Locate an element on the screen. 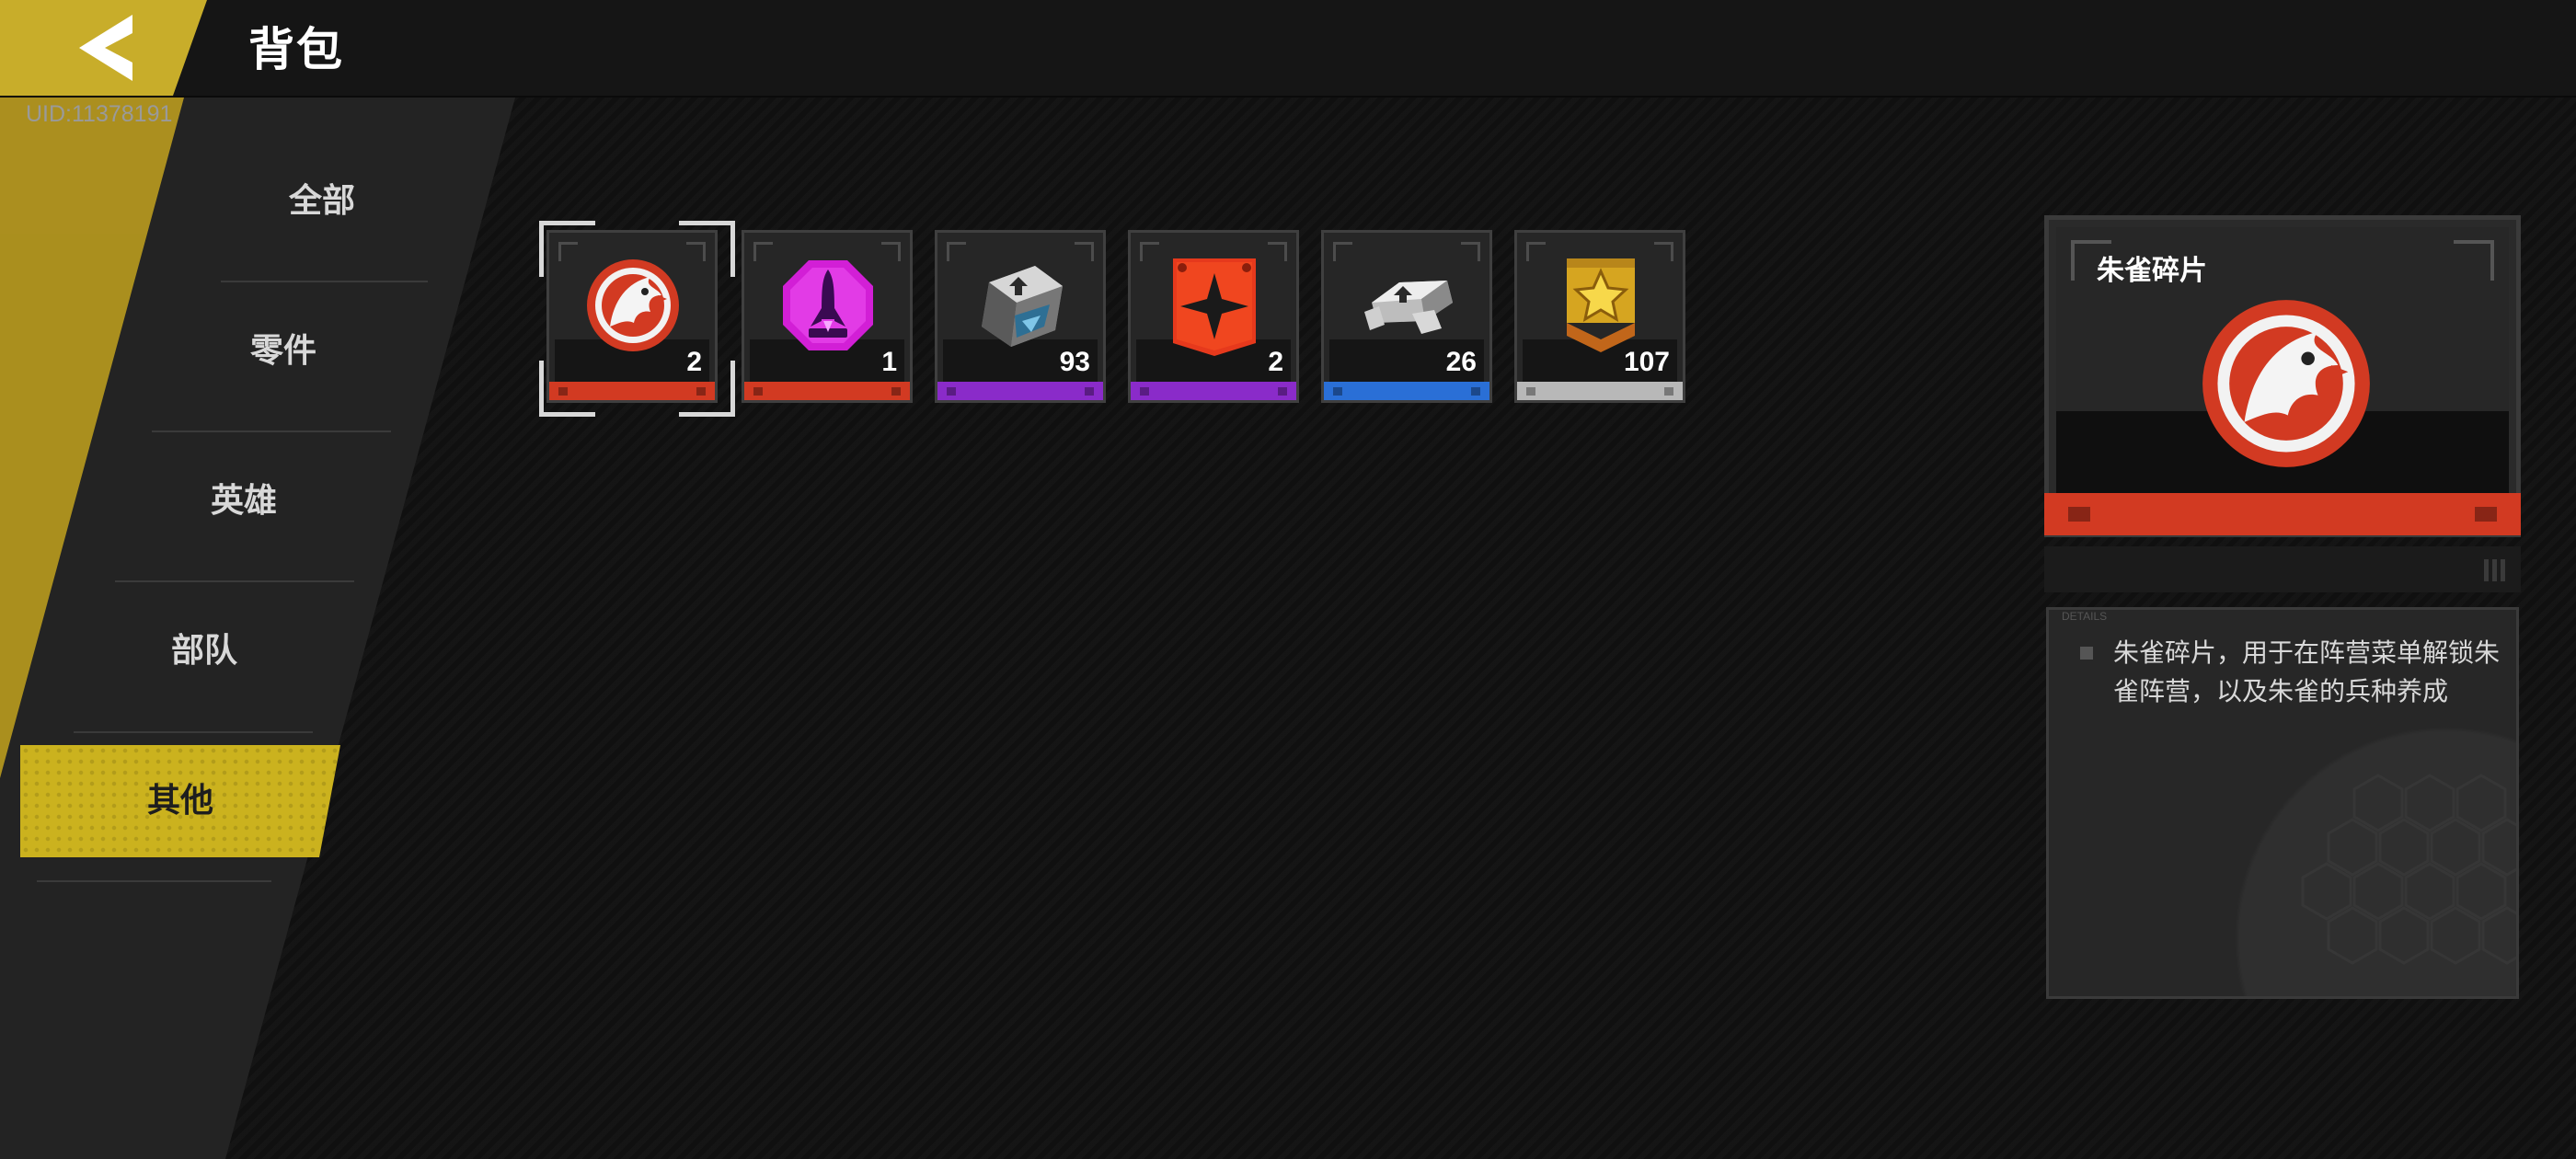 Image resolution: width=2576 pixels, height=1159 pixels. detail-item-name: 朱雀碎片 is located at coordinates (2152, 271).